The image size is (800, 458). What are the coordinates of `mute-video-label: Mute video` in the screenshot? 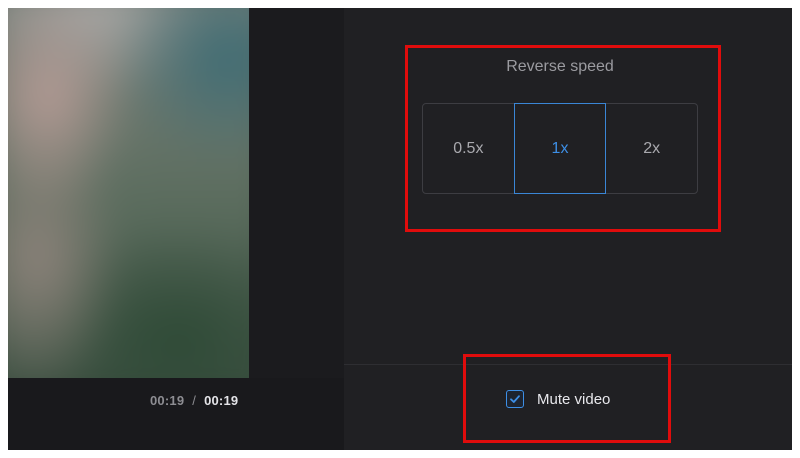 It's located at (574, 399).